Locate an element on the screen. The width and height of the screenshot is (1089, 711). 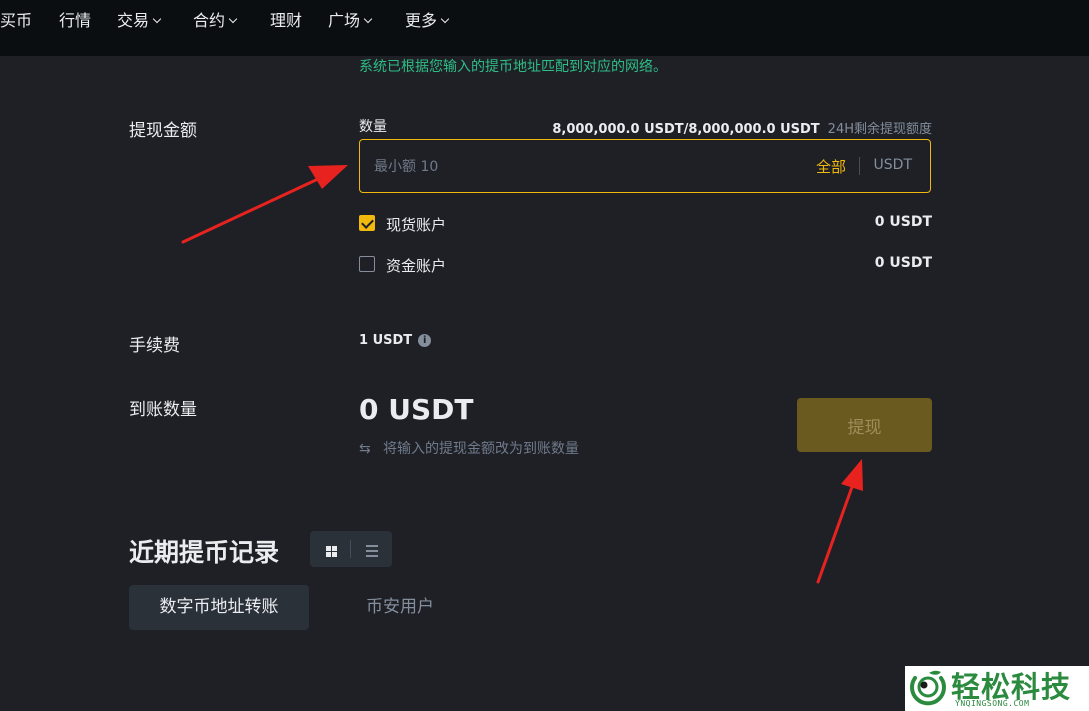
funding-account-balance: 0 USDT is located at coordinates (903, 263).